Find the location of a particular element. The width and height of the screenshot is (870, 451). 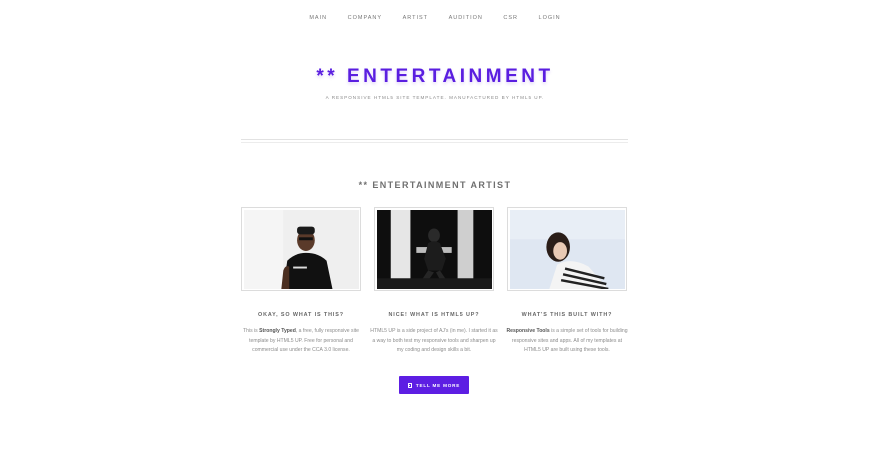

top-nav: MAIN COMPANY ARTIST AUDITION CSR LOGIN is located at coordinates (435, 18).